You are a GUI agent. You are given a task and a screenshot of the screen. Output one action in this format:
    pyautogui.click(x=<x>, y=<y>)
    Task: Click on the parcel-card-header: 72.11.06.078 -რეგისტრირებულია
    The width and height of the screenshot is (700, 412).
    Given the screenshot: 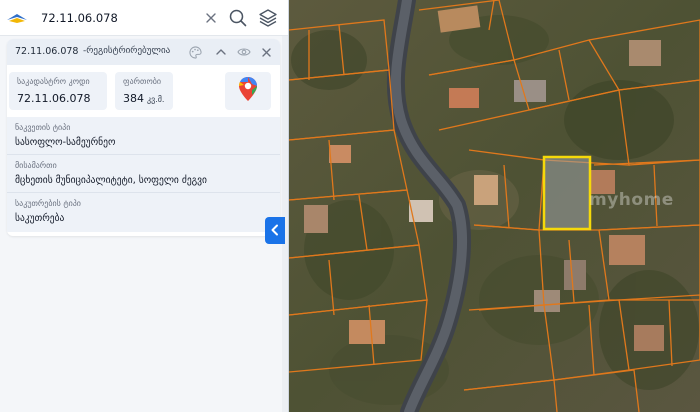 What is the action you would take?
    pyautogui.click(x=143, y=52)
    